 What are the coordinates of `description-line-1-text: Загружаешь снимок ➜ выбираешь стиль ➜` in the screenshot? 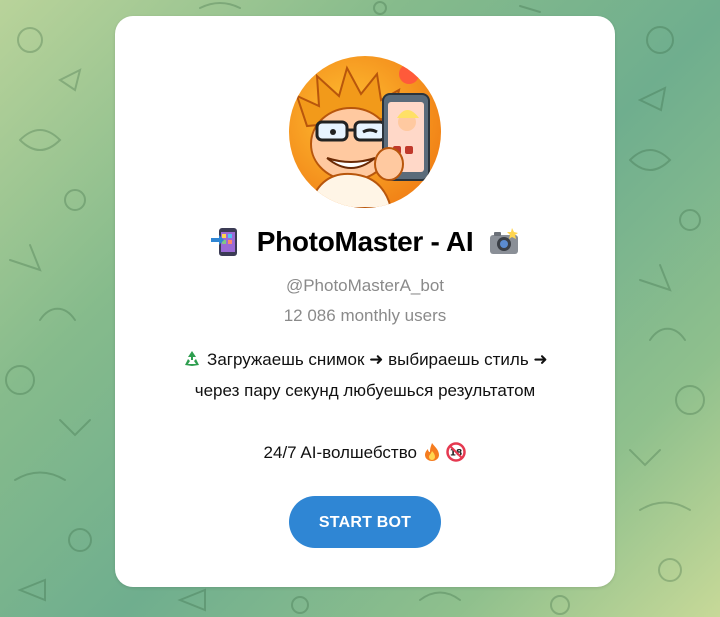 It's located at (377, 359).